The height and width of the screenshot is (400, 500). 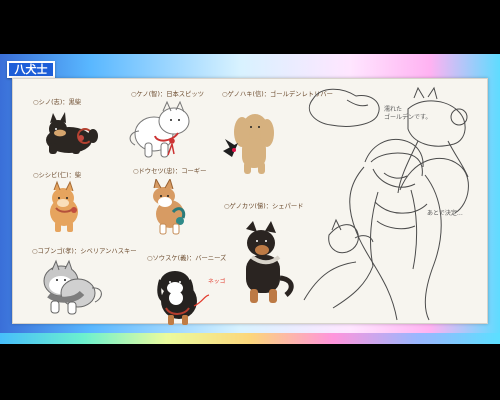 What do you see at coordinates (264, 206) in the screenshot?
I see `label-shepherd: ○ゲノカツ(悌)：シェパード` at bounding box center [264, 206].